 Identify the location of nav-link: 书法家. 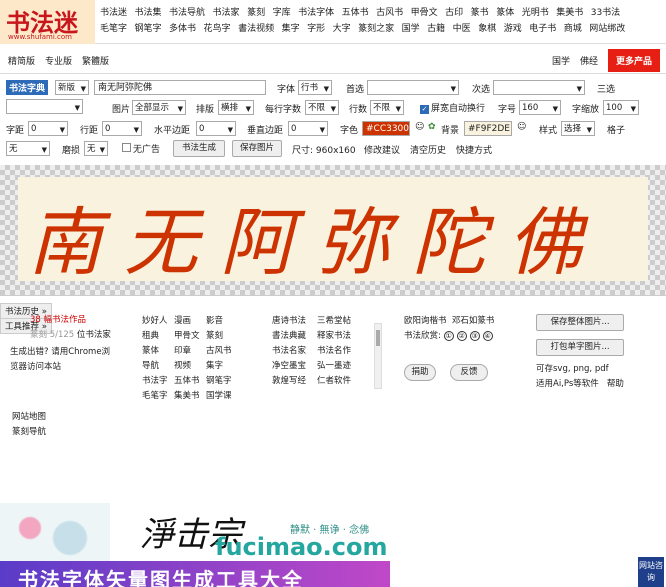
(226, 11).